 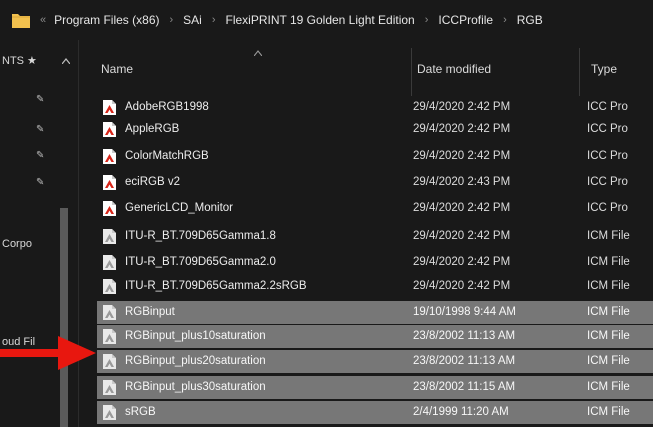 I want to click on file-row: ColorMatchRGB 29/4/2020 2:42 PM ICC Pro, so click(x=375, y=156).